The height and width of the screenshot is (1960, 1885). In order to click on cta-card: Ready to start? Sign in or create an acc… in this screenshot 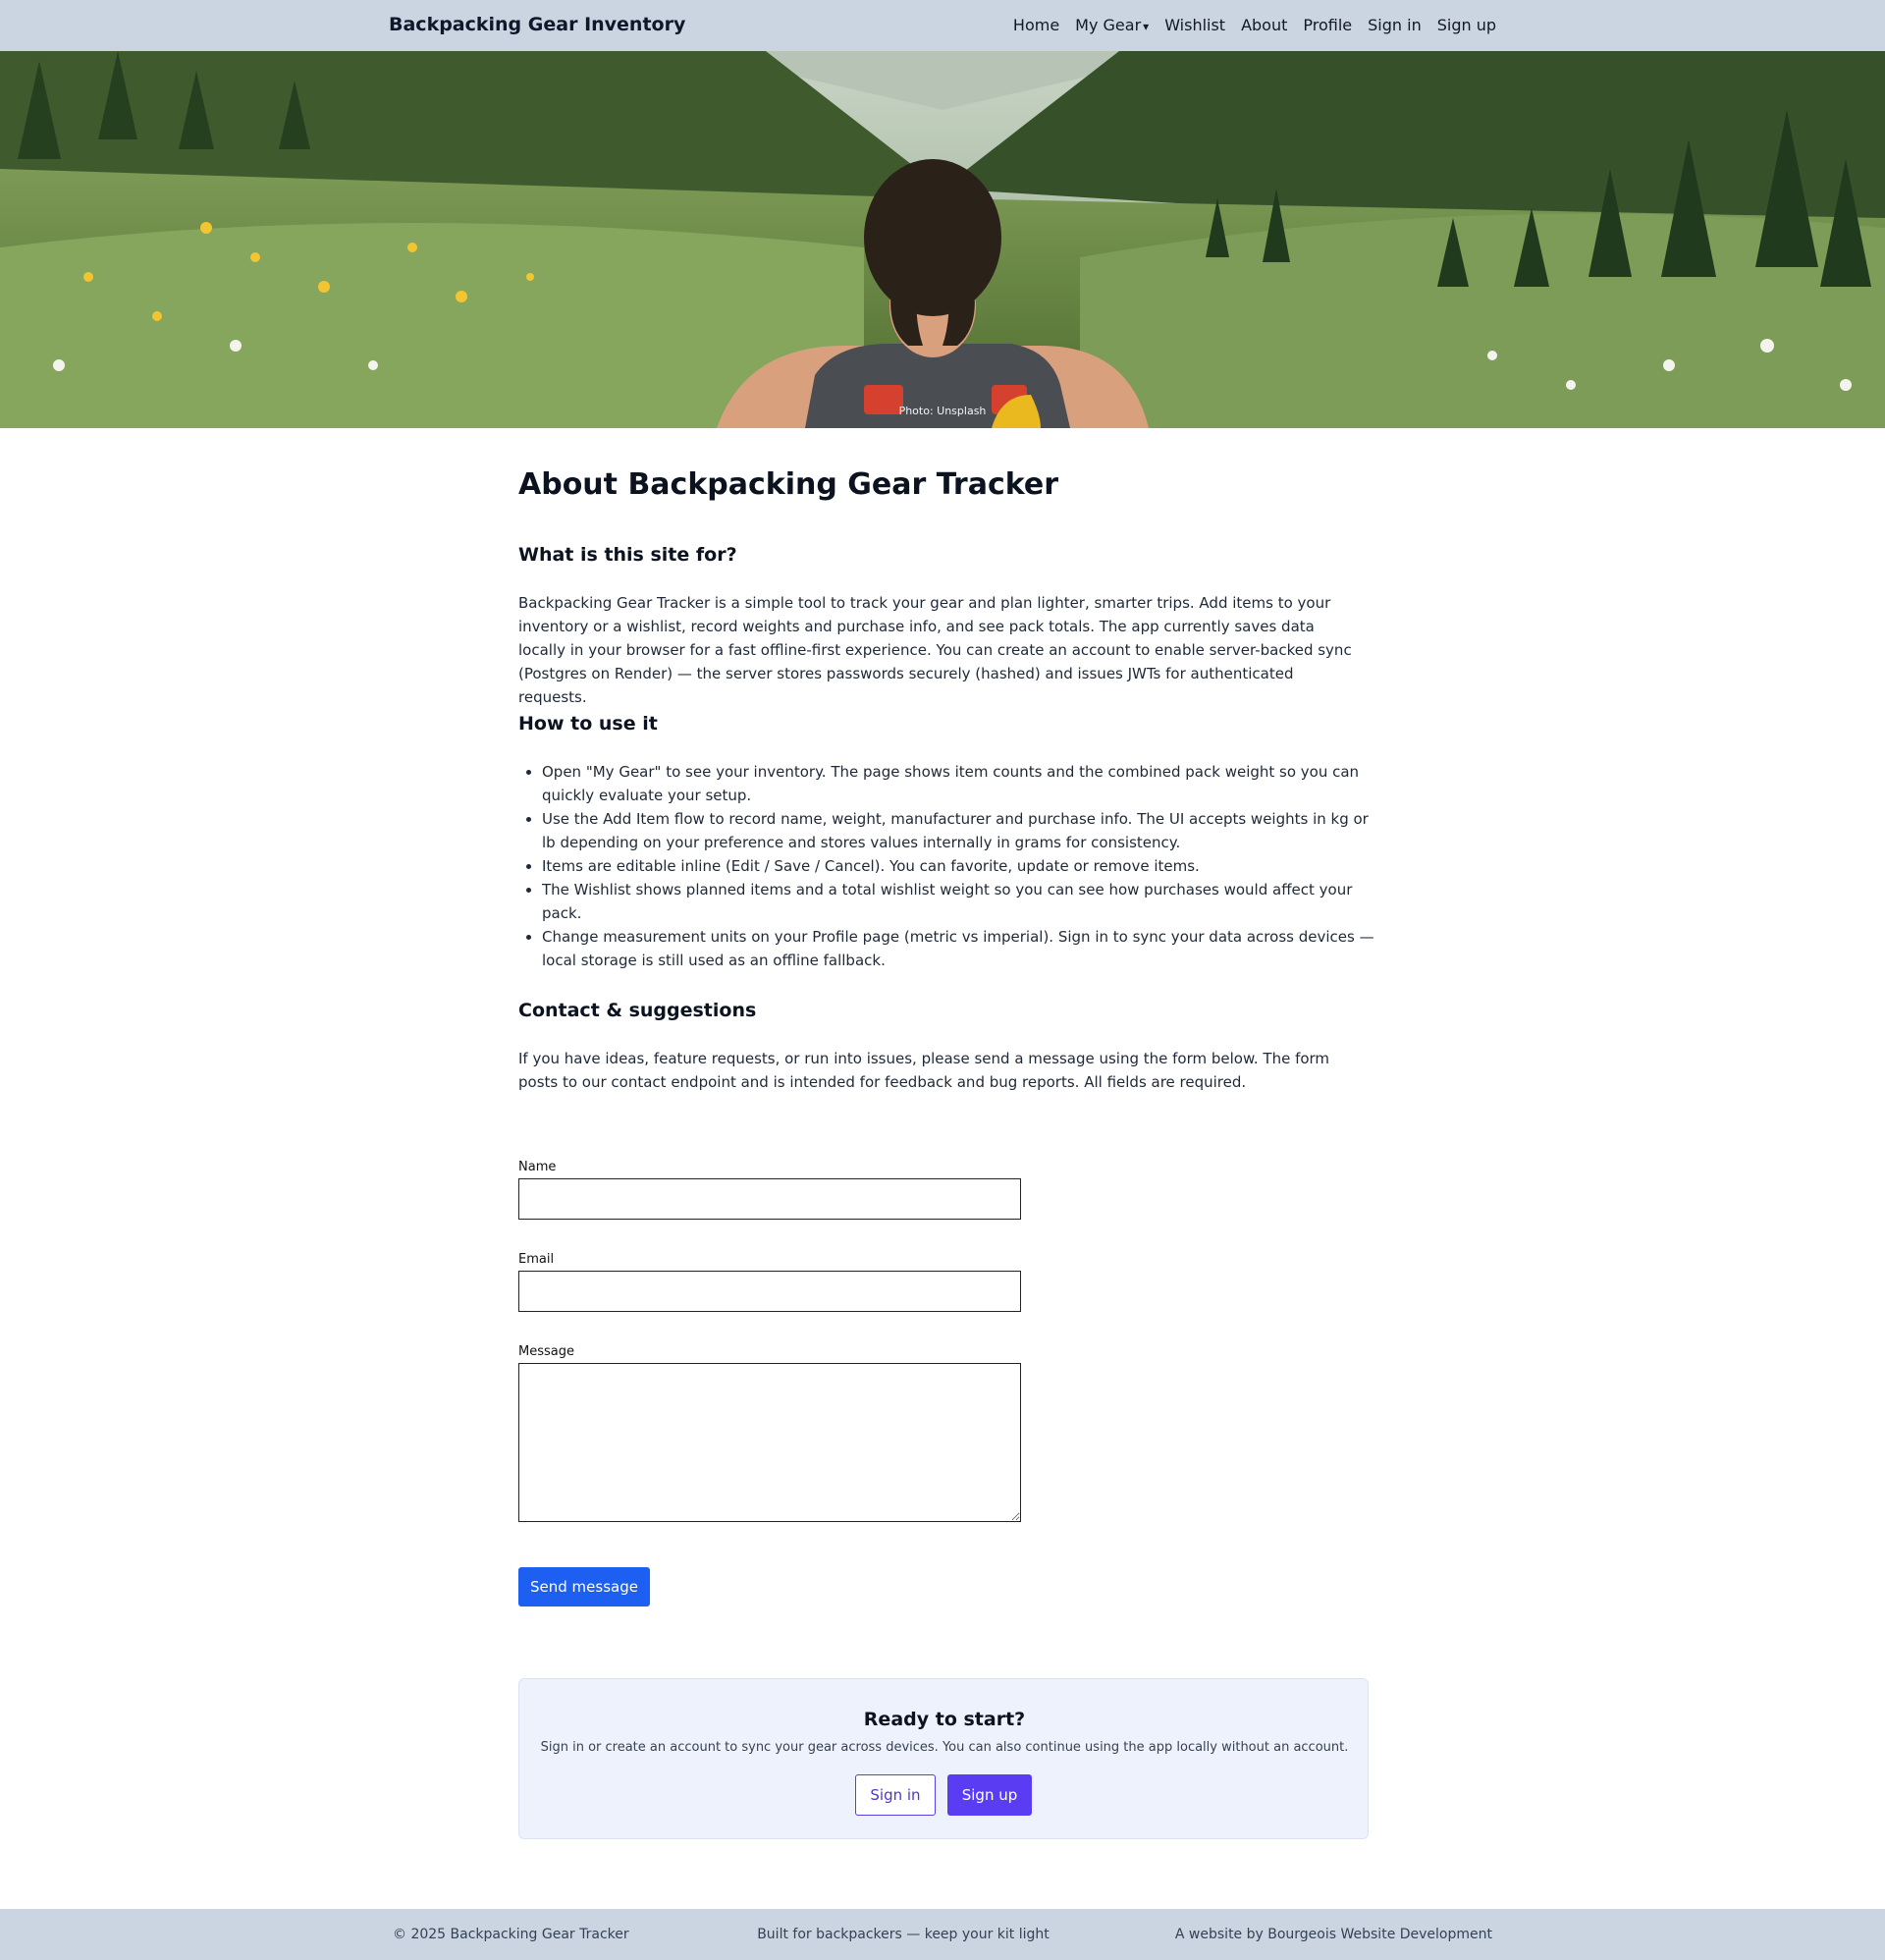, I will do `click(943, 1758)`.